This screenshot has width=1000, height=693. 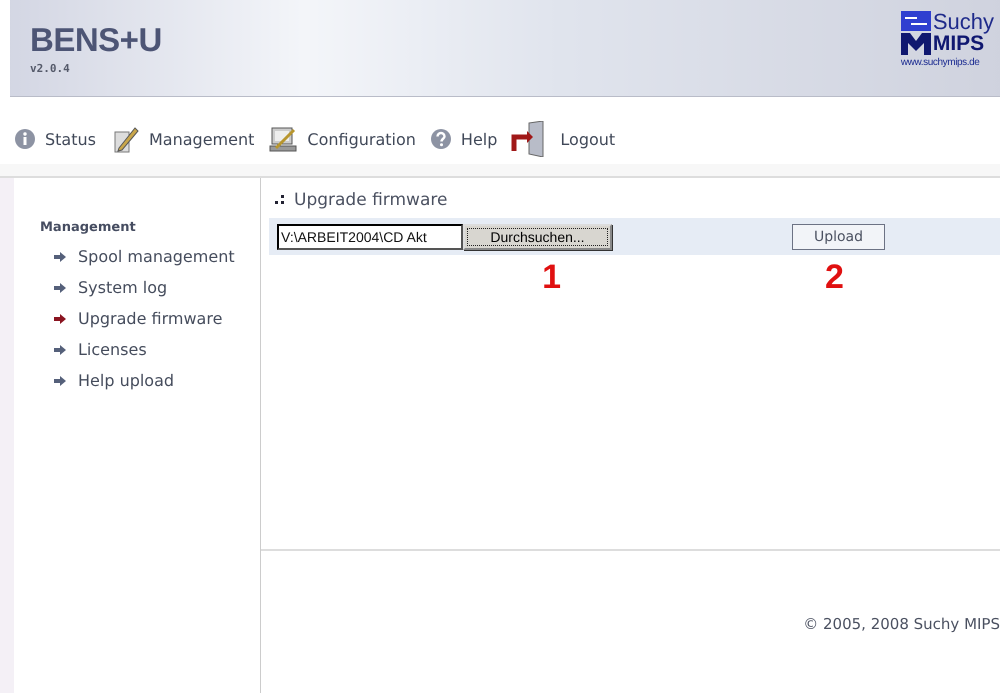 What do you see at coordinates (342, 139) in the screenshot?
I see `nav-link: Configuration` at bounding box center [342, 139].